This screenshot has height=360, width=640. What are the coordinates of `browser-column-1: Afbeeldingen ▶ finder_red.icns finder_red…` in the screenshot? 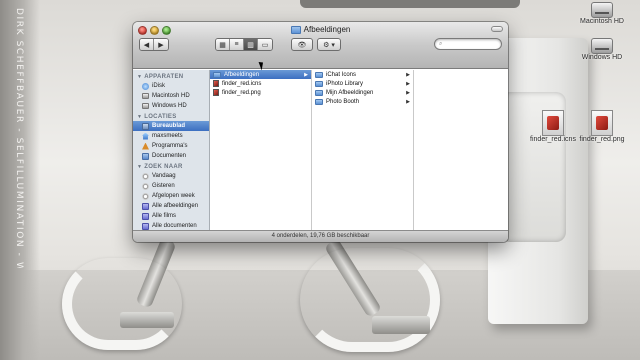 It's located at (261, 150).